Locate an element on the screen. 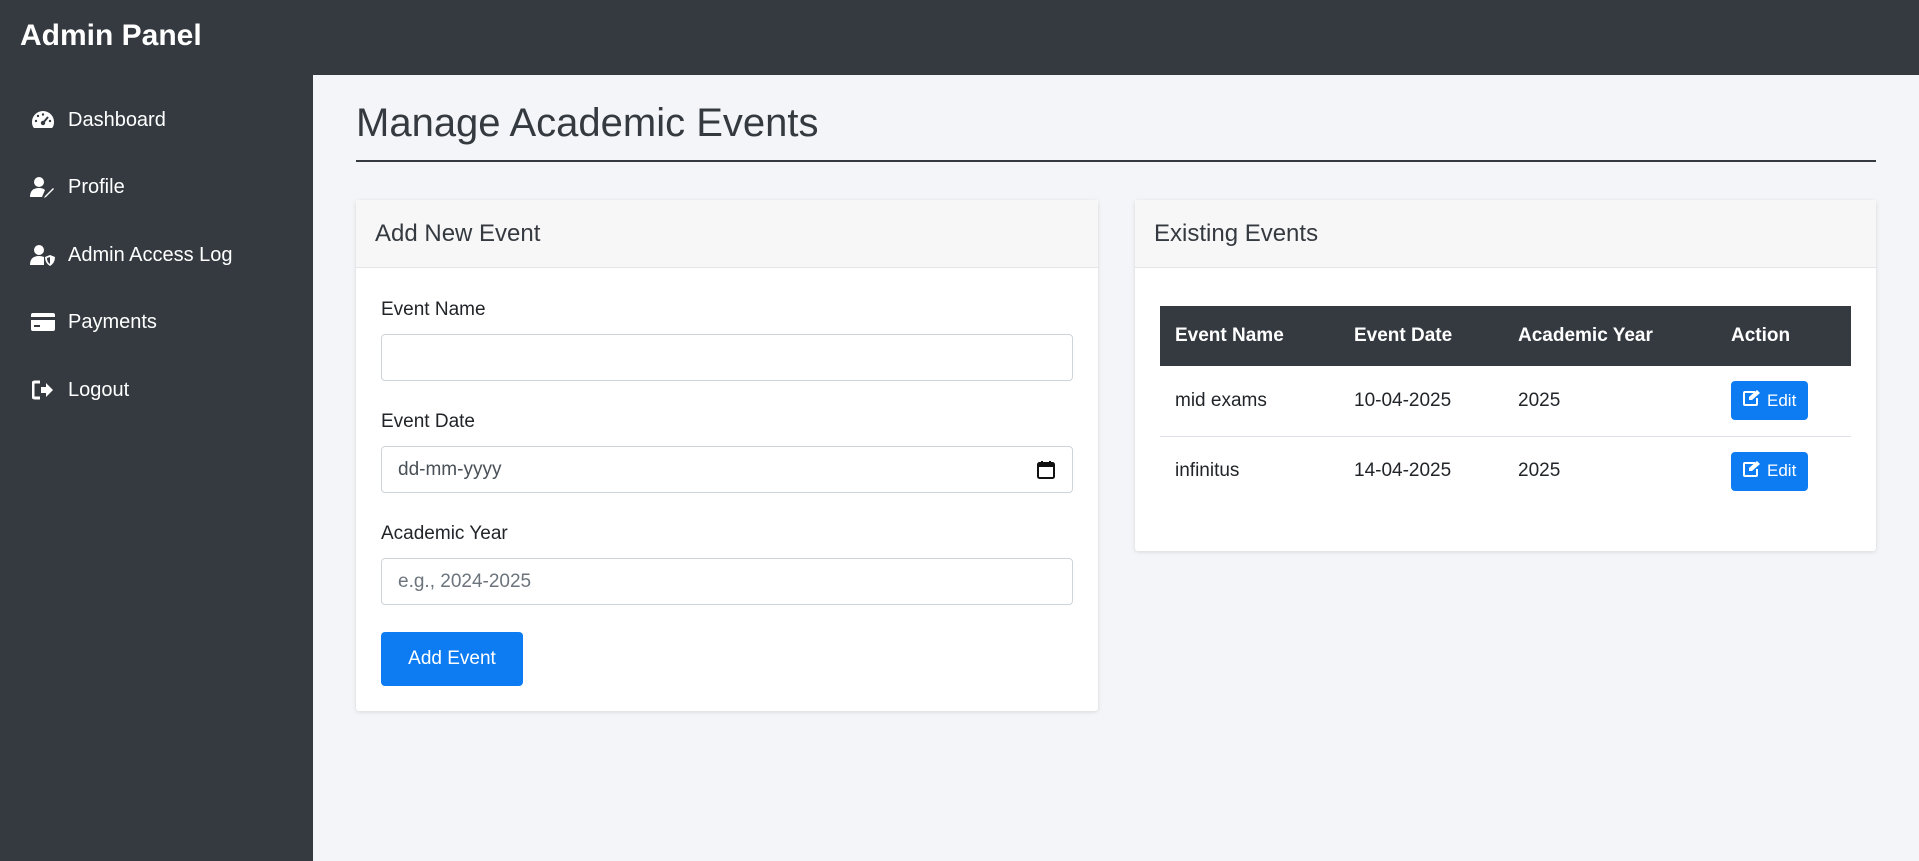  sidebar-item-label: Admin Access Log is located at coordinates (150, 254).